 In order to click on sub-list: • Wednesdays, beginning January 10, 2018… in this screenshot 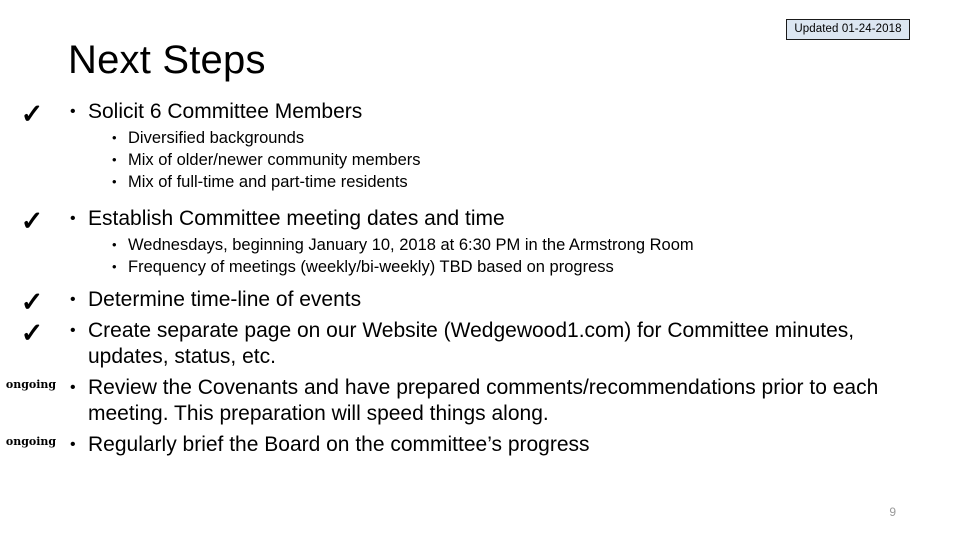, I will do `click(480, 256)`.